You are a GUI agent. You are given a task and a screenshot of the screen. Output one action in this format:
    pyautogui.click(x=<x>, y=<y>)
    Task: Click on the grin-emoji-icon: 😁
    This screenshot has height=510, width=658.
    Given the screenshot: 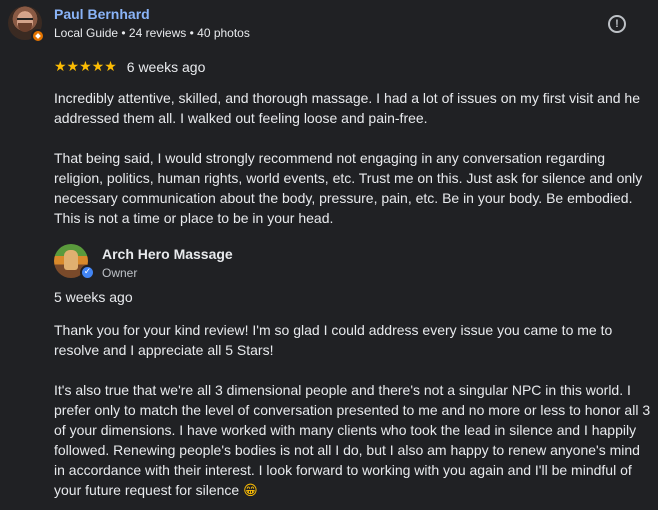 What is the action you would take?
    pyautogui.click(x=250, y=491)
    